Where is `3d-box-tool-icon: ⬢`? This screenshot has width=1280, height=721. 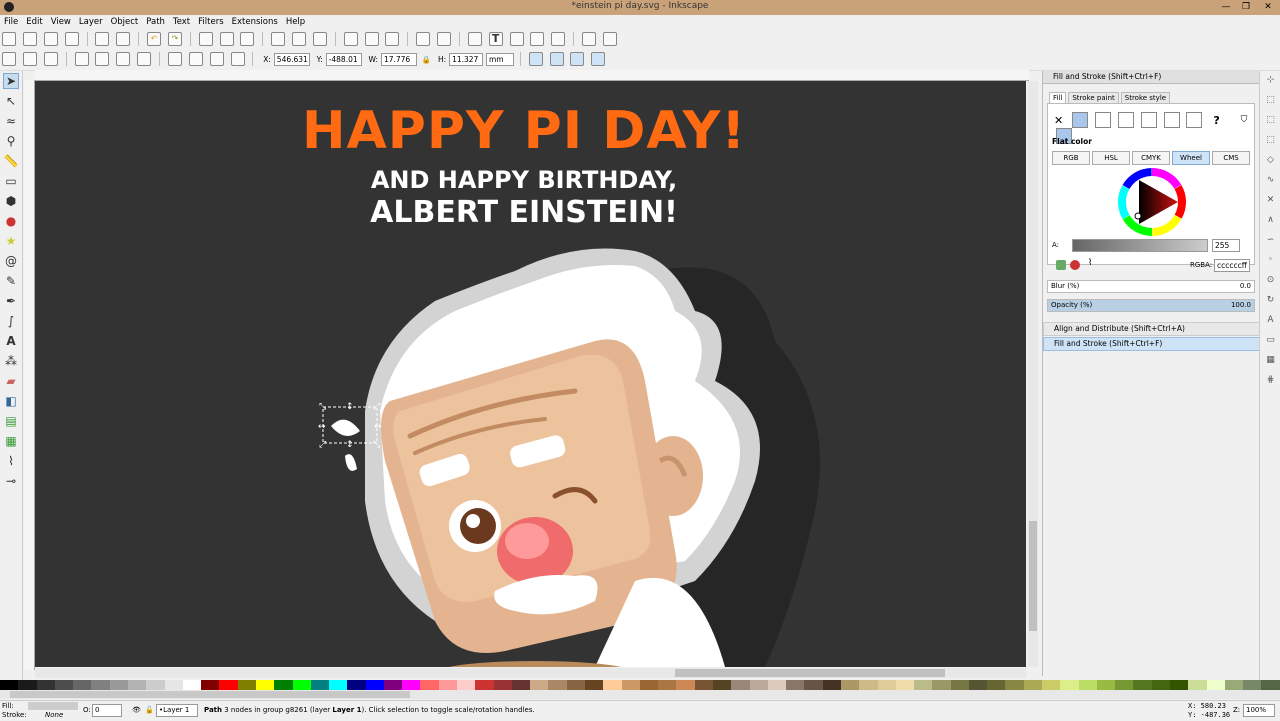
3d-box-tool-icon: ⬢ is located at coordinates (11, 201).